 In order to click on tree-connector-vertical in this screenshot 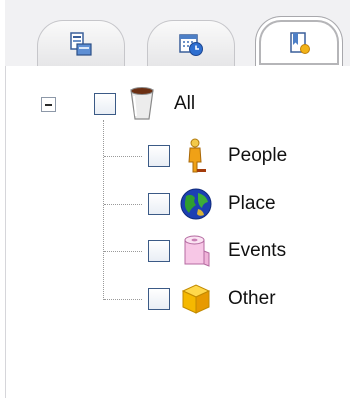, I will do `click(103, 210)`.